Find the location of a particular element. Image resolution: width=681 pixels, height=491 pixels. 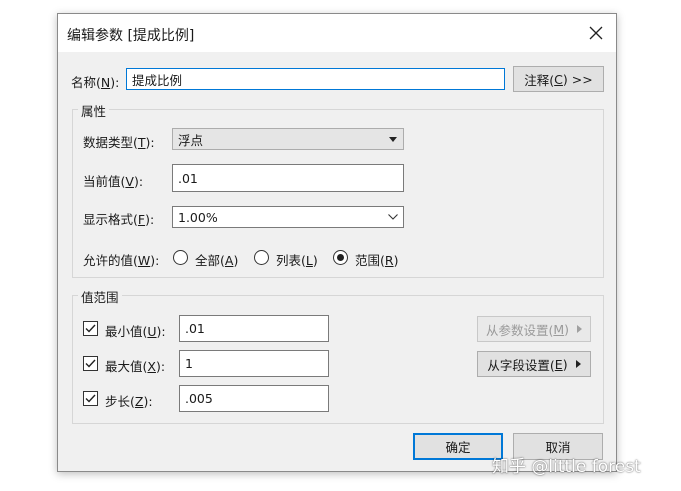

close-icon is located at coordinates (596, 33).